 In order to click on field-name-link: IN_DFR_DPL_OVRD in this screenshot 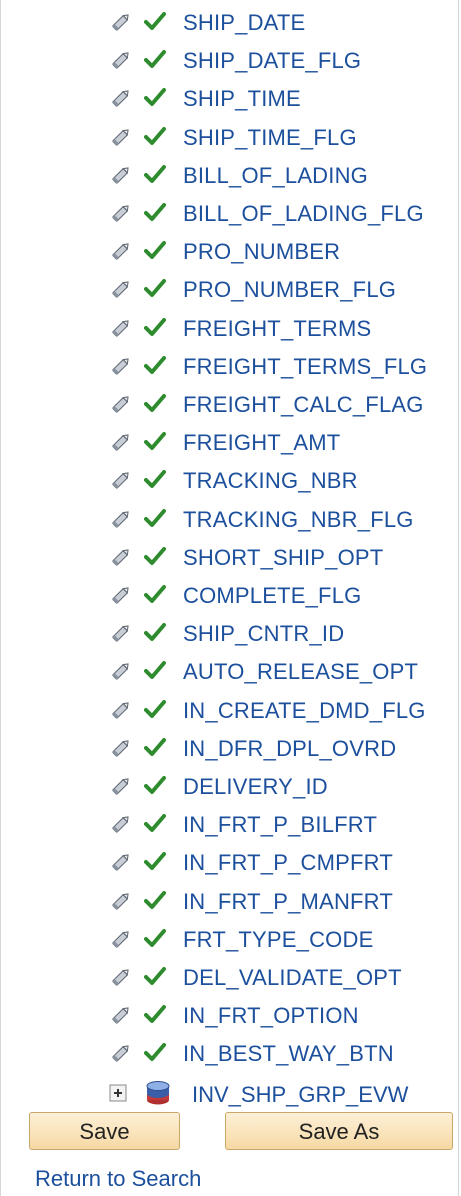, I will do `click(289, 749)`.